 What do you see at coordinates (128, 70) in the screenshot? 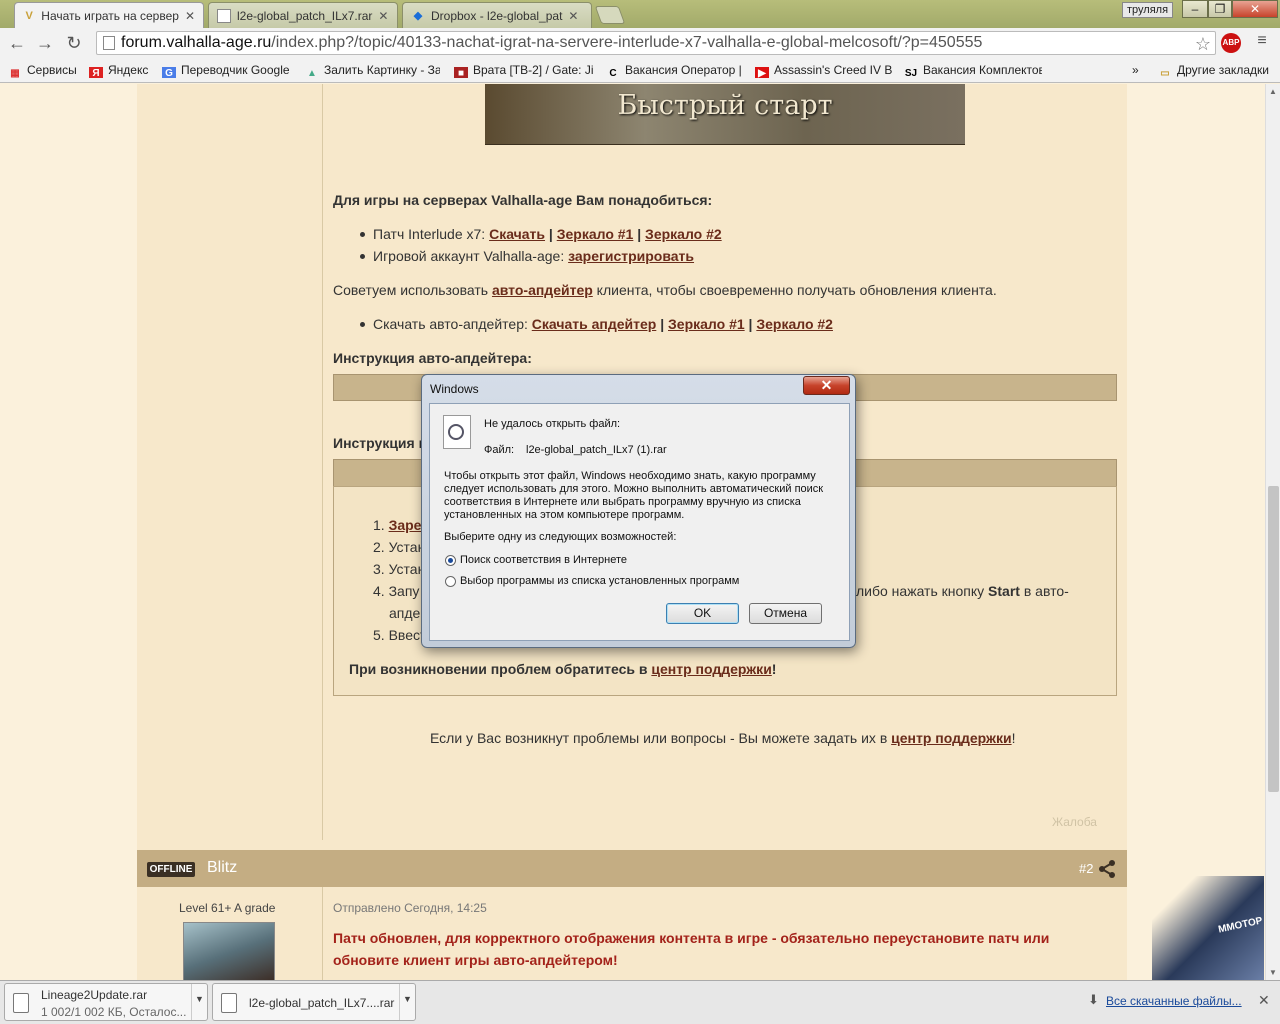
I see `bookmark-label: Яндекс` at bounding box center [128, 70].